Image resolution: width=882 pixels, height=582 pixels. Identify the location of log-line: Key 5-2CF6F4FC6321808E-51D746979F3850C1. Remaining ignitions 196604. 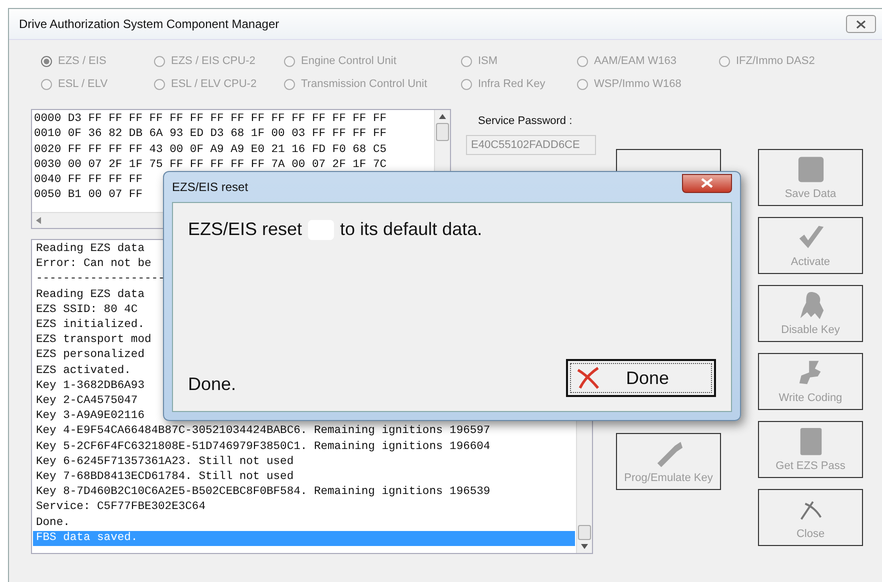
(304, 447).